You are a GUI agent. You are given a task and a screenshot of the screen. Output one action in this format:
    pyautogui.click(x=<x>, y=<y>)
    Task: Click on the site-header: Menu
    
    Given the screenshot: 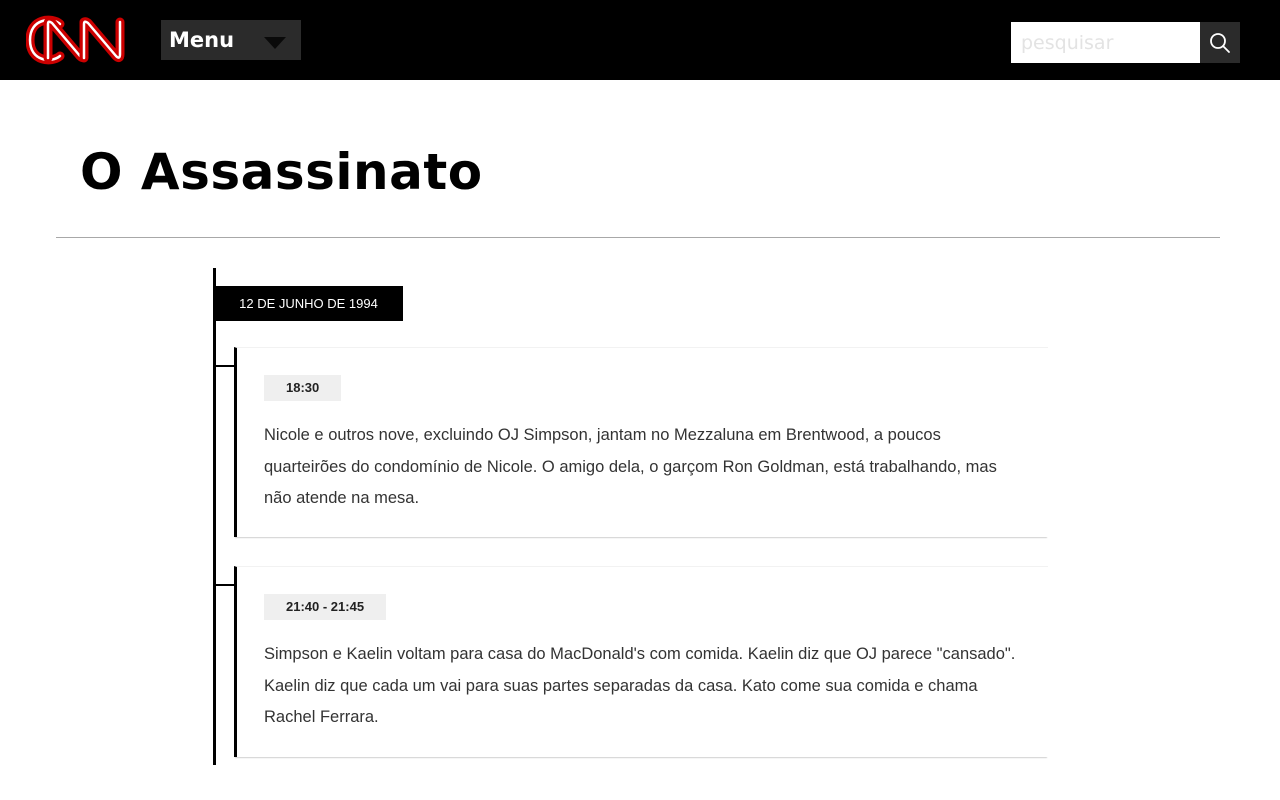 What is the action you would take?
    pyautogui.click(x=640, y=40)
    